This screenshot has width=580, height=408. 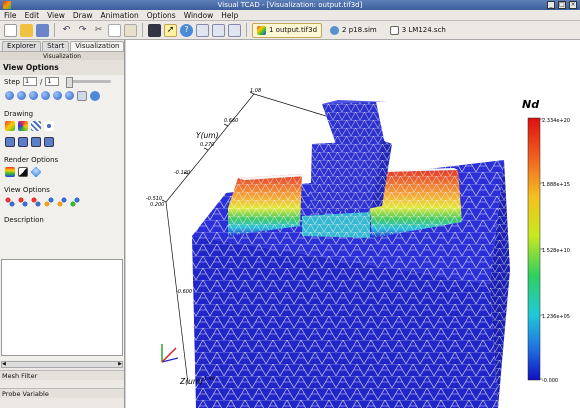 I want to click on cascade-icon, so click(x=218, y=30).